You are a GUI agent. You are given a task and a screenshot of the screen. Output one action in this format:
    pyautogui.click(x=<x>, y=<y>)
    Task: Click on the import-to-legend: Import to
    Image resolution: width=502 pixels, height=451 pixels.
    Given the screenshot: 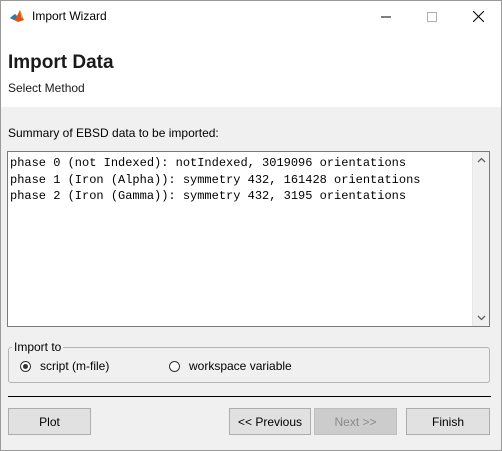 What is the action you would take?
    pyautogui.click(x=38, y=347)
    